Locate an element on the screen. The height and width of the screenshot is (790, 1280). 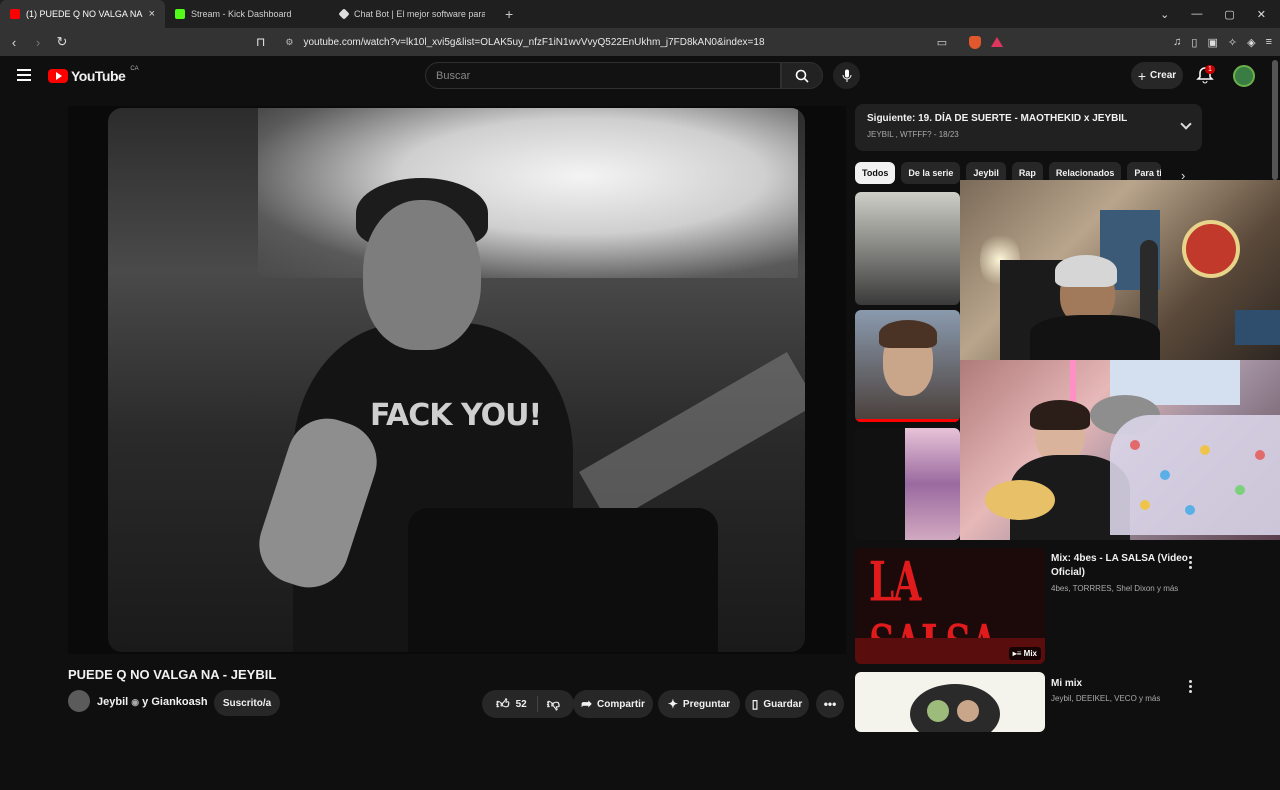
account-avatar is located at coordinates (1244, 76).